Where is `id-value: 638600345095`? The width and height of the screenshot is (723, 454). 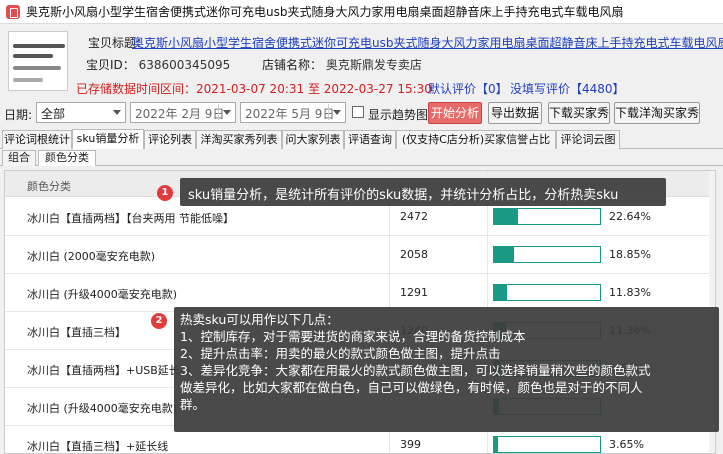 id-value: 638600345095 is located at coordinates (184, 65).